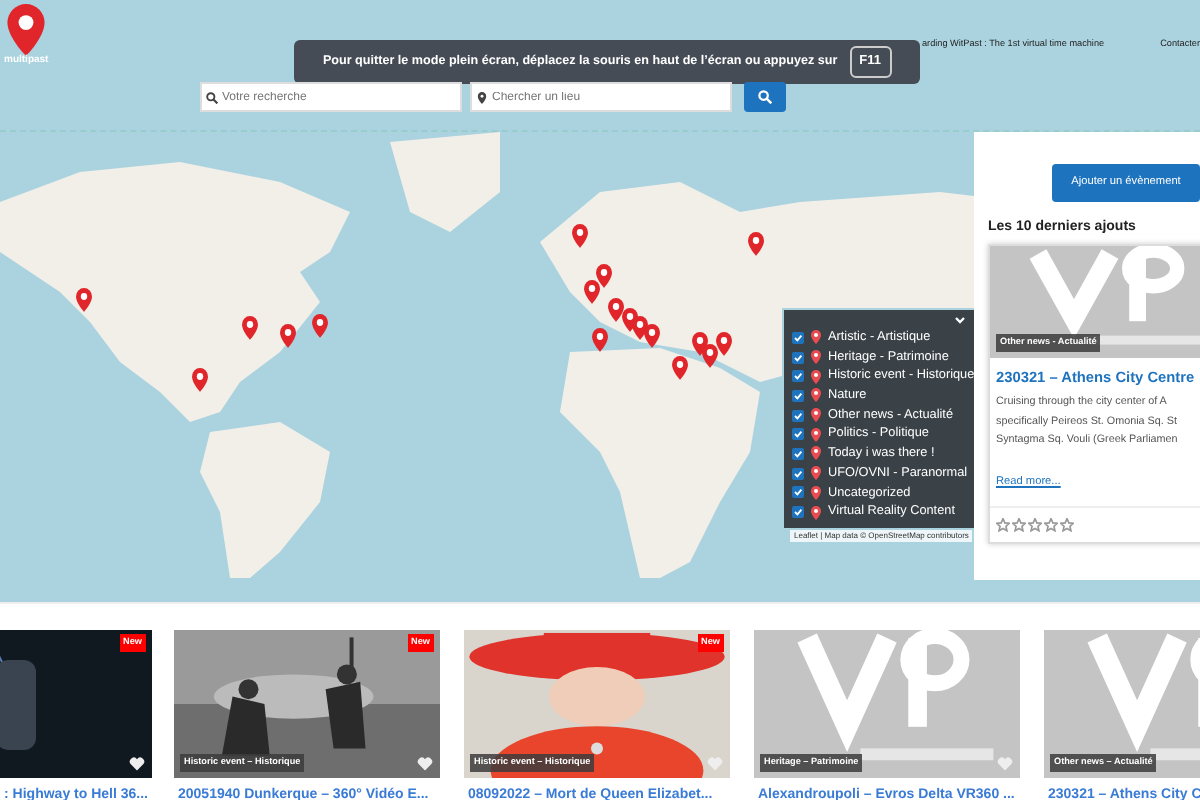  I want to click on logo-pin-icon, so click(26, 30).